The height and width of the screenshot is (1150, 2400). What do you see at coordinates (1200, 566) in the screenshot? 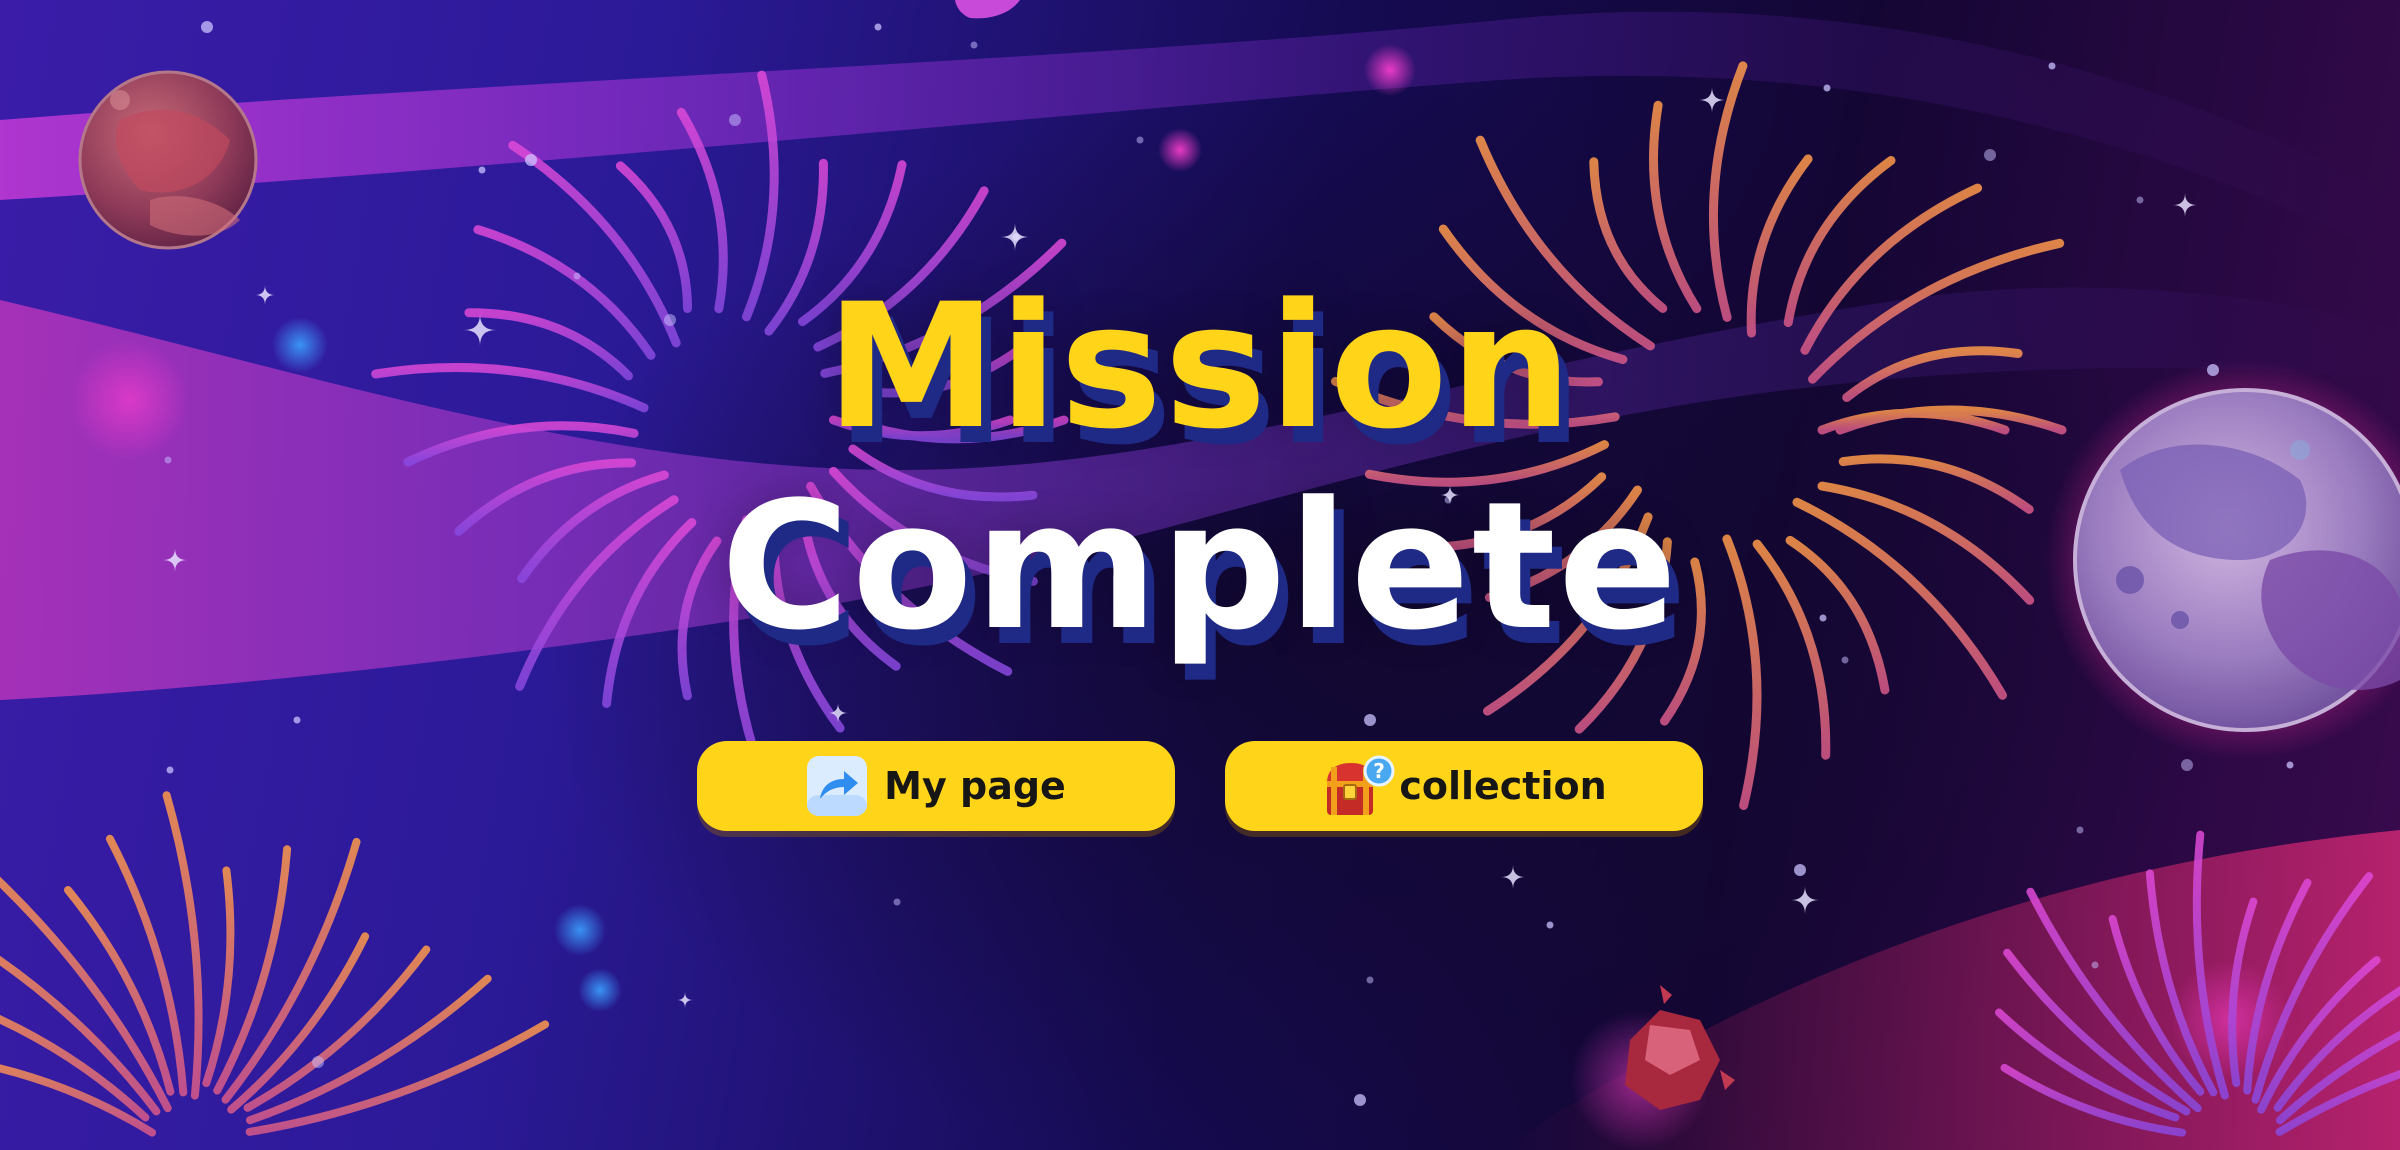
I see `title-complete: Complete` at bounding box center [1200, 566].